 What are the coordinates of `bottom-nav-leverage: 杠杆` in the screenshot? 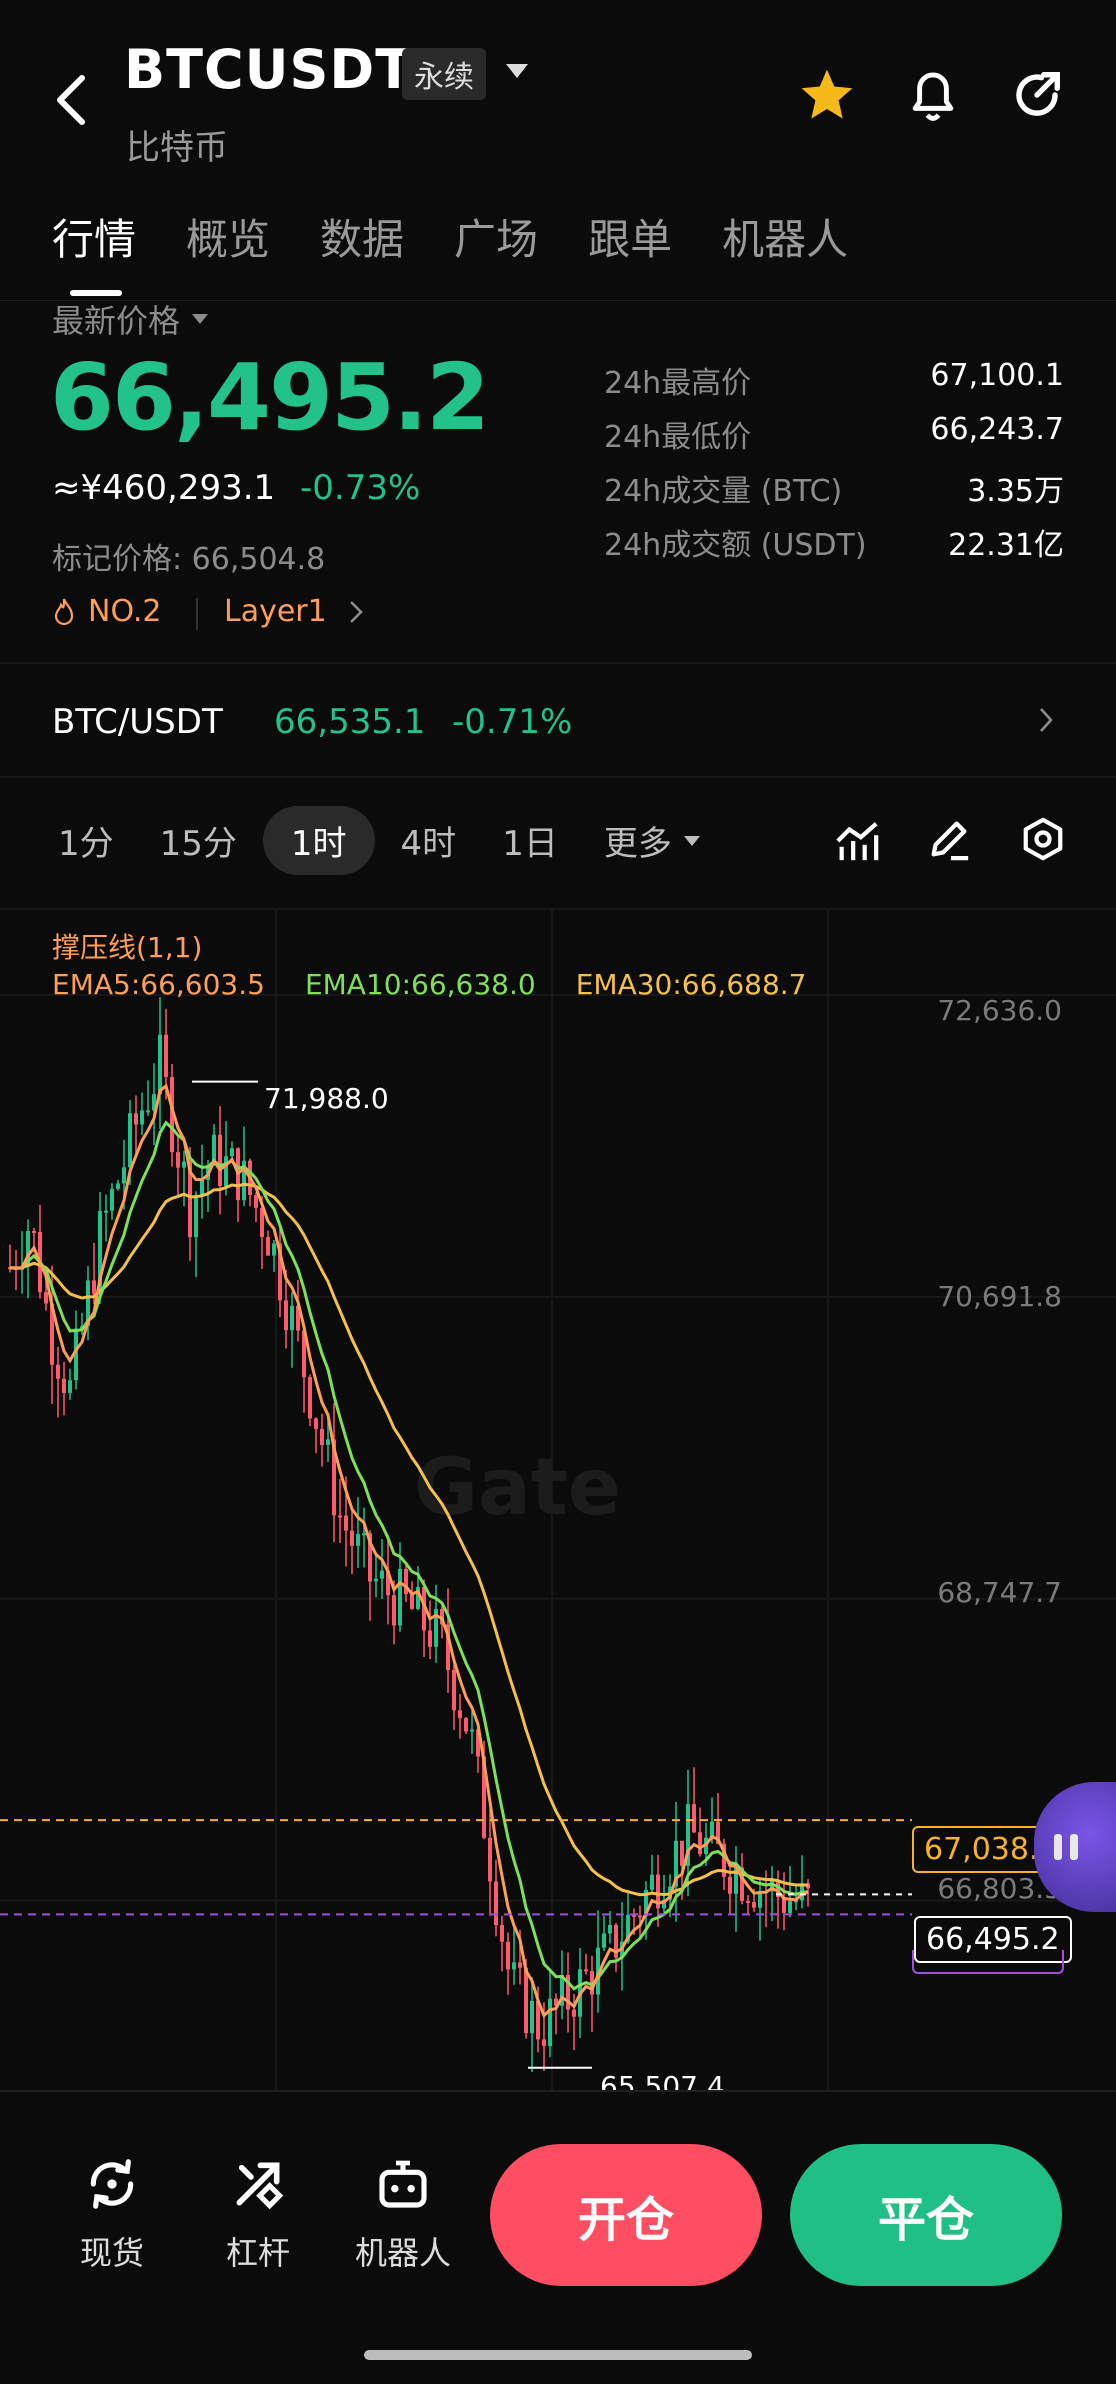 It's located at (258, 2215).